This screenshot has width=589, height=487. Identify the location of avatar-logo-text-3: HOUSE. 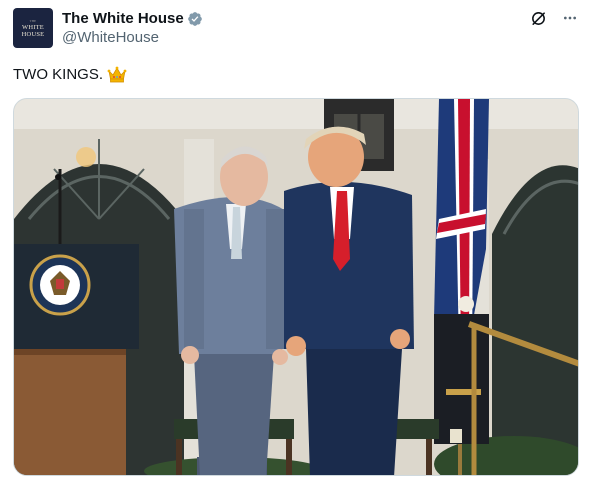
(33, 34).